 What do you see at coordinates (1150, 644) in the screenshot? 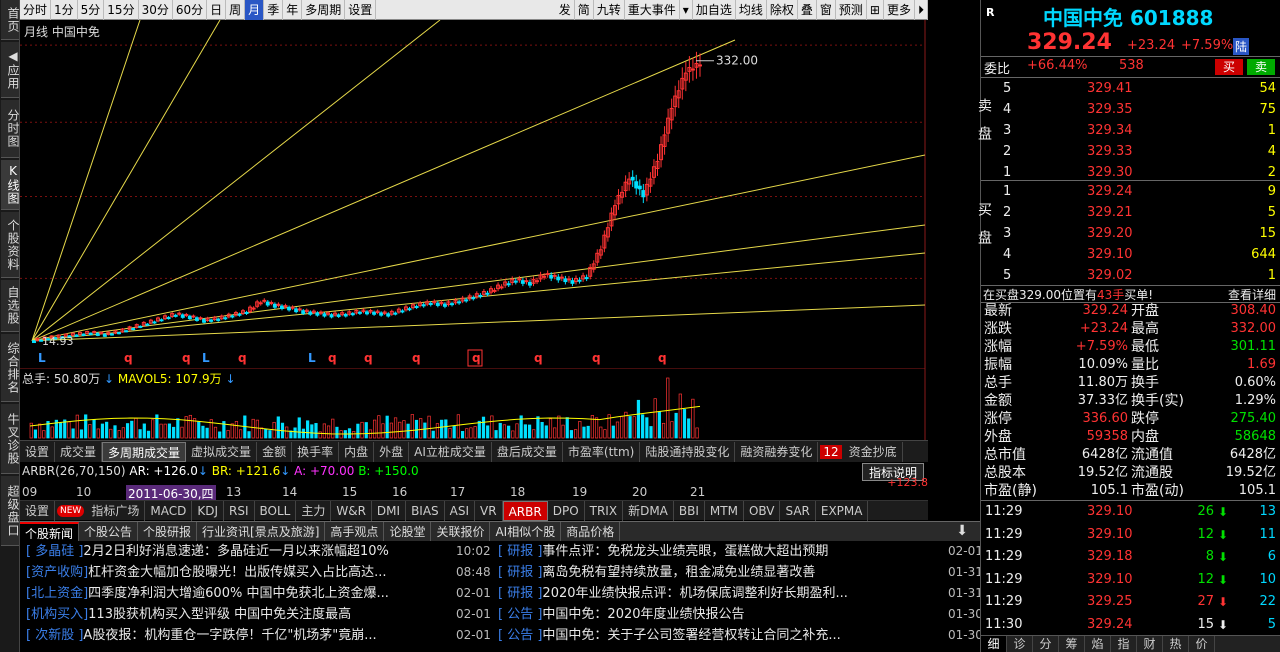
I see `quote-tab-6: 财` at bounding box center [1150, 644].